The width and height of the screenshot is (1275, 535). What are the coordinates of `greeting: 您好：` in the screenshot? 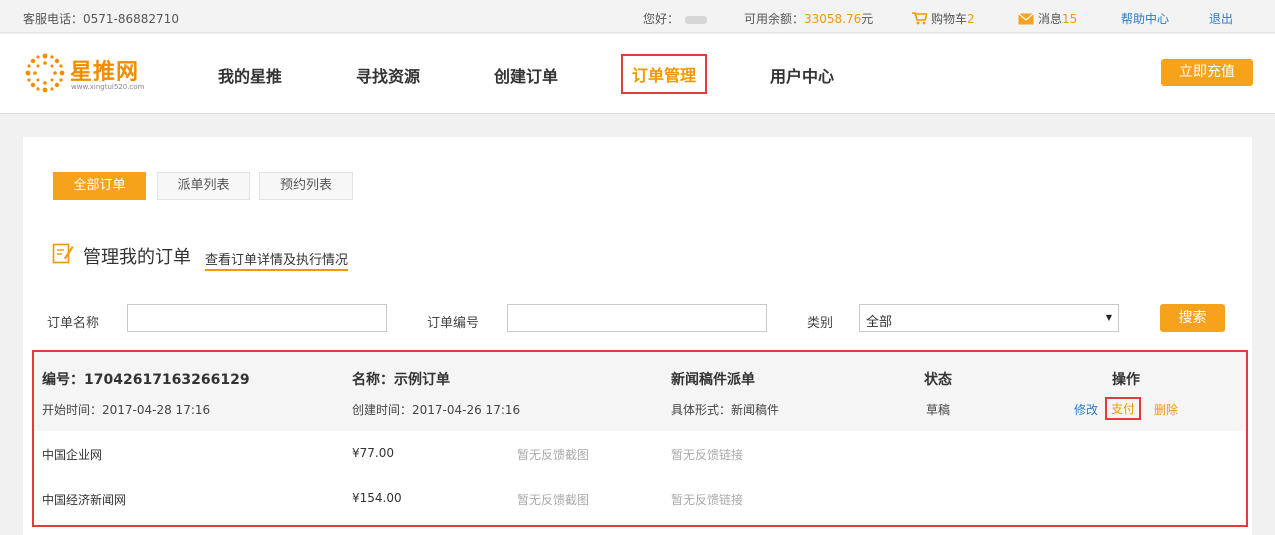 It's located at (675, 18).